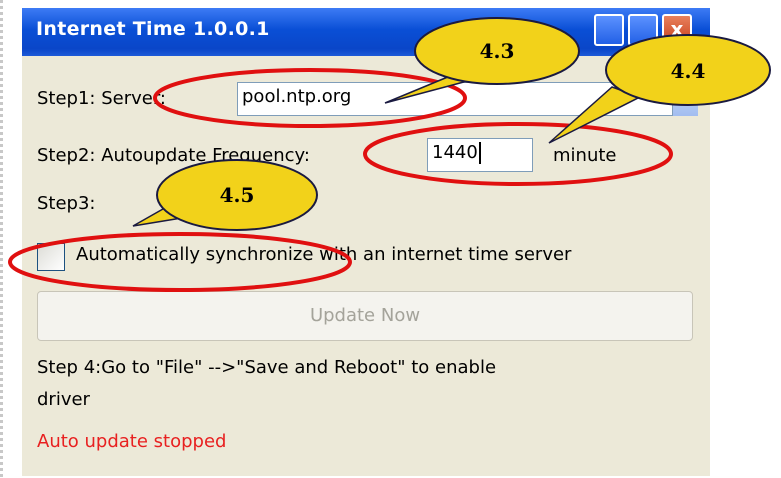 This screenshot has width=781, height=478. What do you see at coordinates (237, 195) in the screenshot?
I see `callout-4-5-label: 4.5` at bounding box center [237, 195].